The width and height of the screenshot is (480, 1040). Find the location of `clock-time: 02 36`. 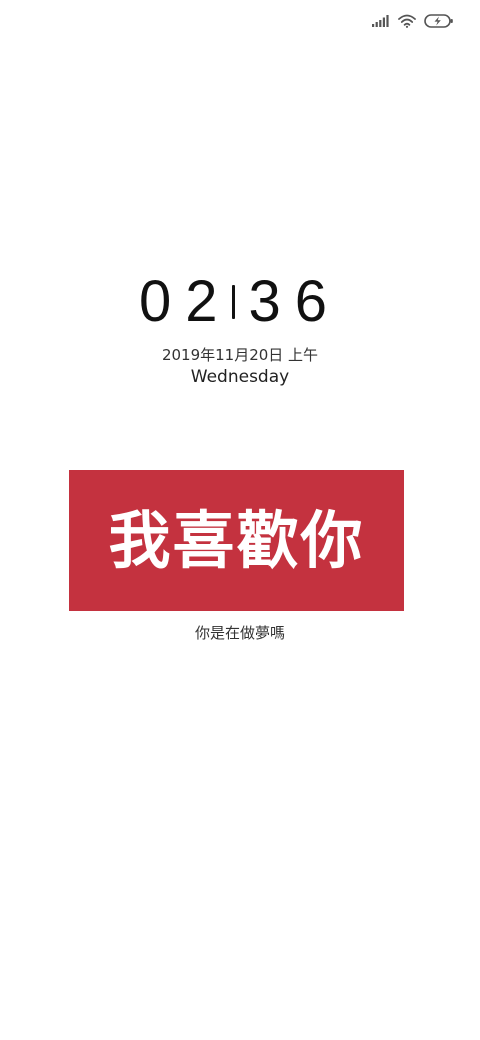

clock-time: 02 36 is located at coordinates (240, 302).